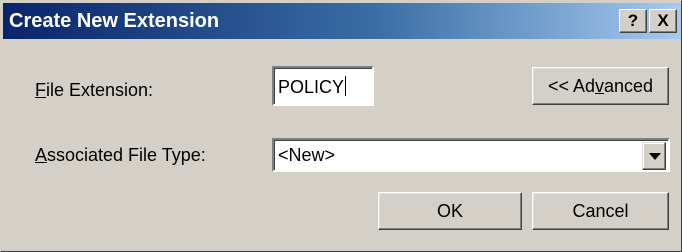  Describe the element at coordinates (600, 86) in the screenshot. I see `advanced-button: << Advanced` at that location.